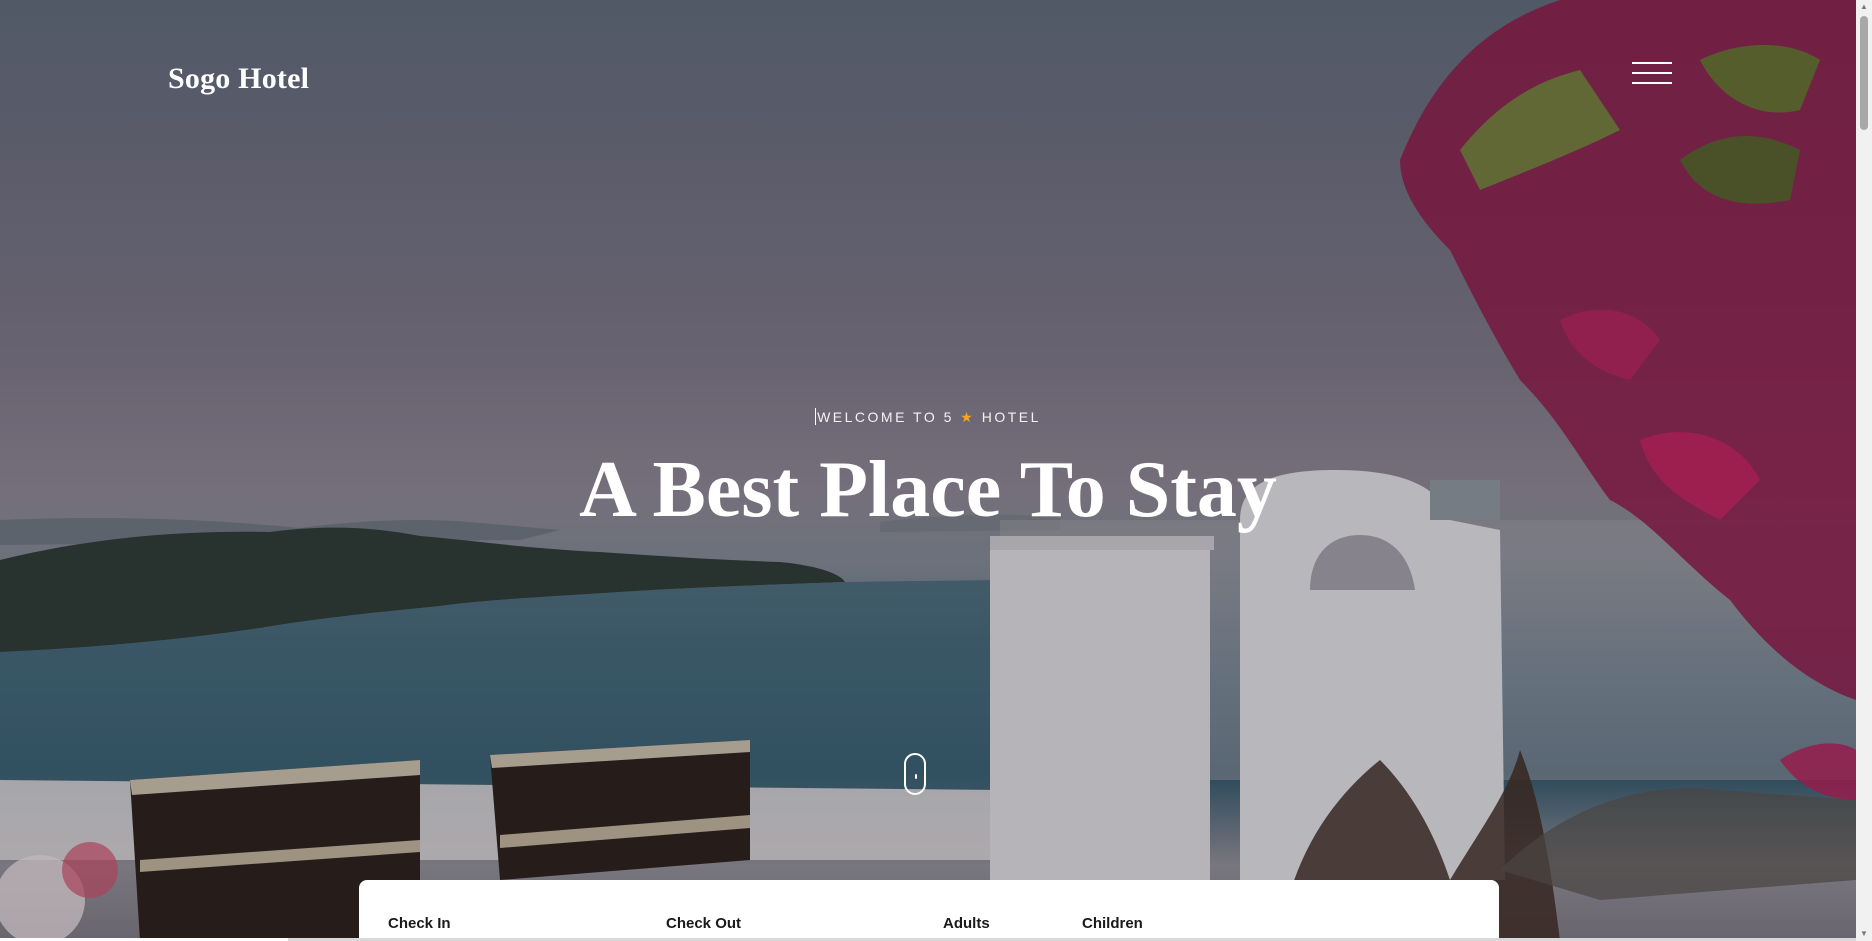 This screenshot has height=941, width=1872. I want to click on check-in-label: Check In, so click(419, 923).